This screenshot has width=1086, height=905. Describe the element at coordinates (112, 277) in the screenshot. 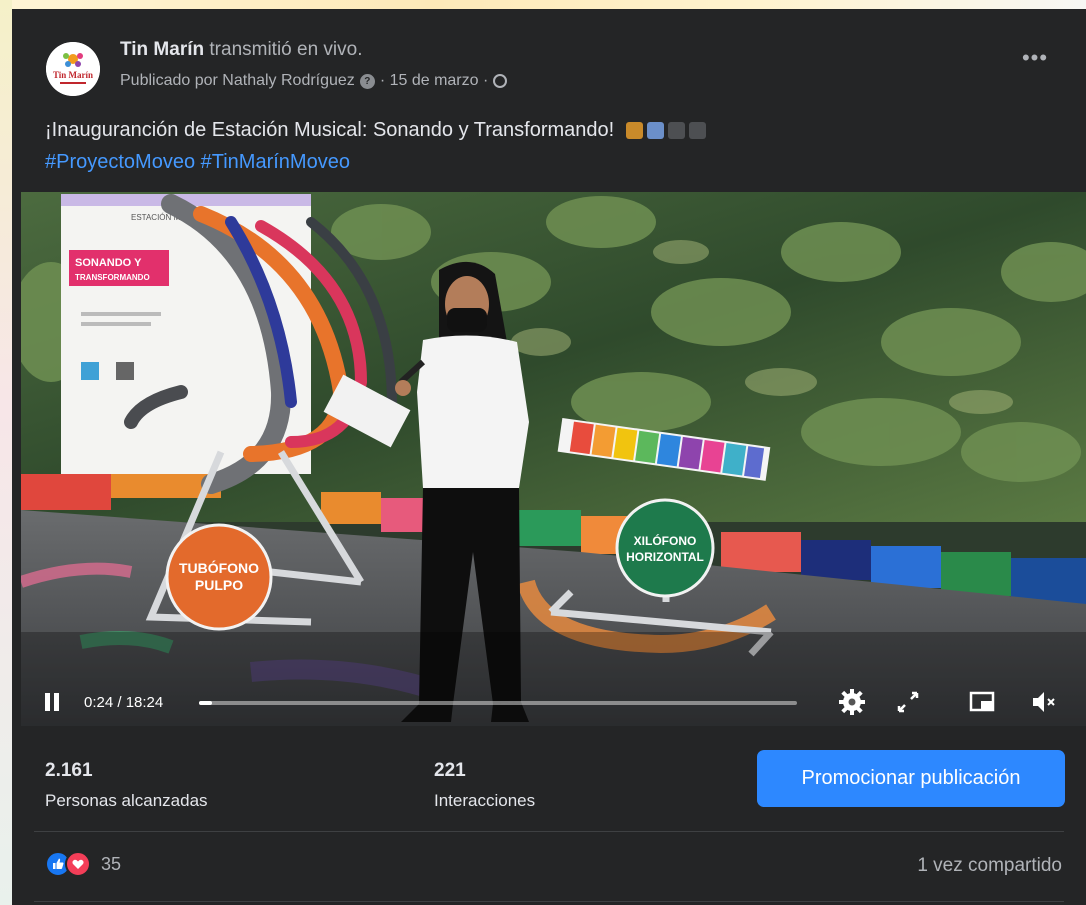

I see `banner-title-line2: TRANSFORMANDO` at that location.